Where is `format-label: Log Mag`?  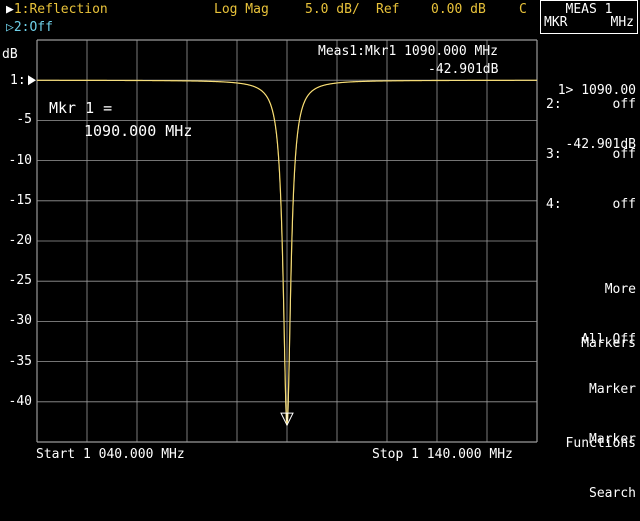
format-label: Log Mag is located at coordinates (241, 9).